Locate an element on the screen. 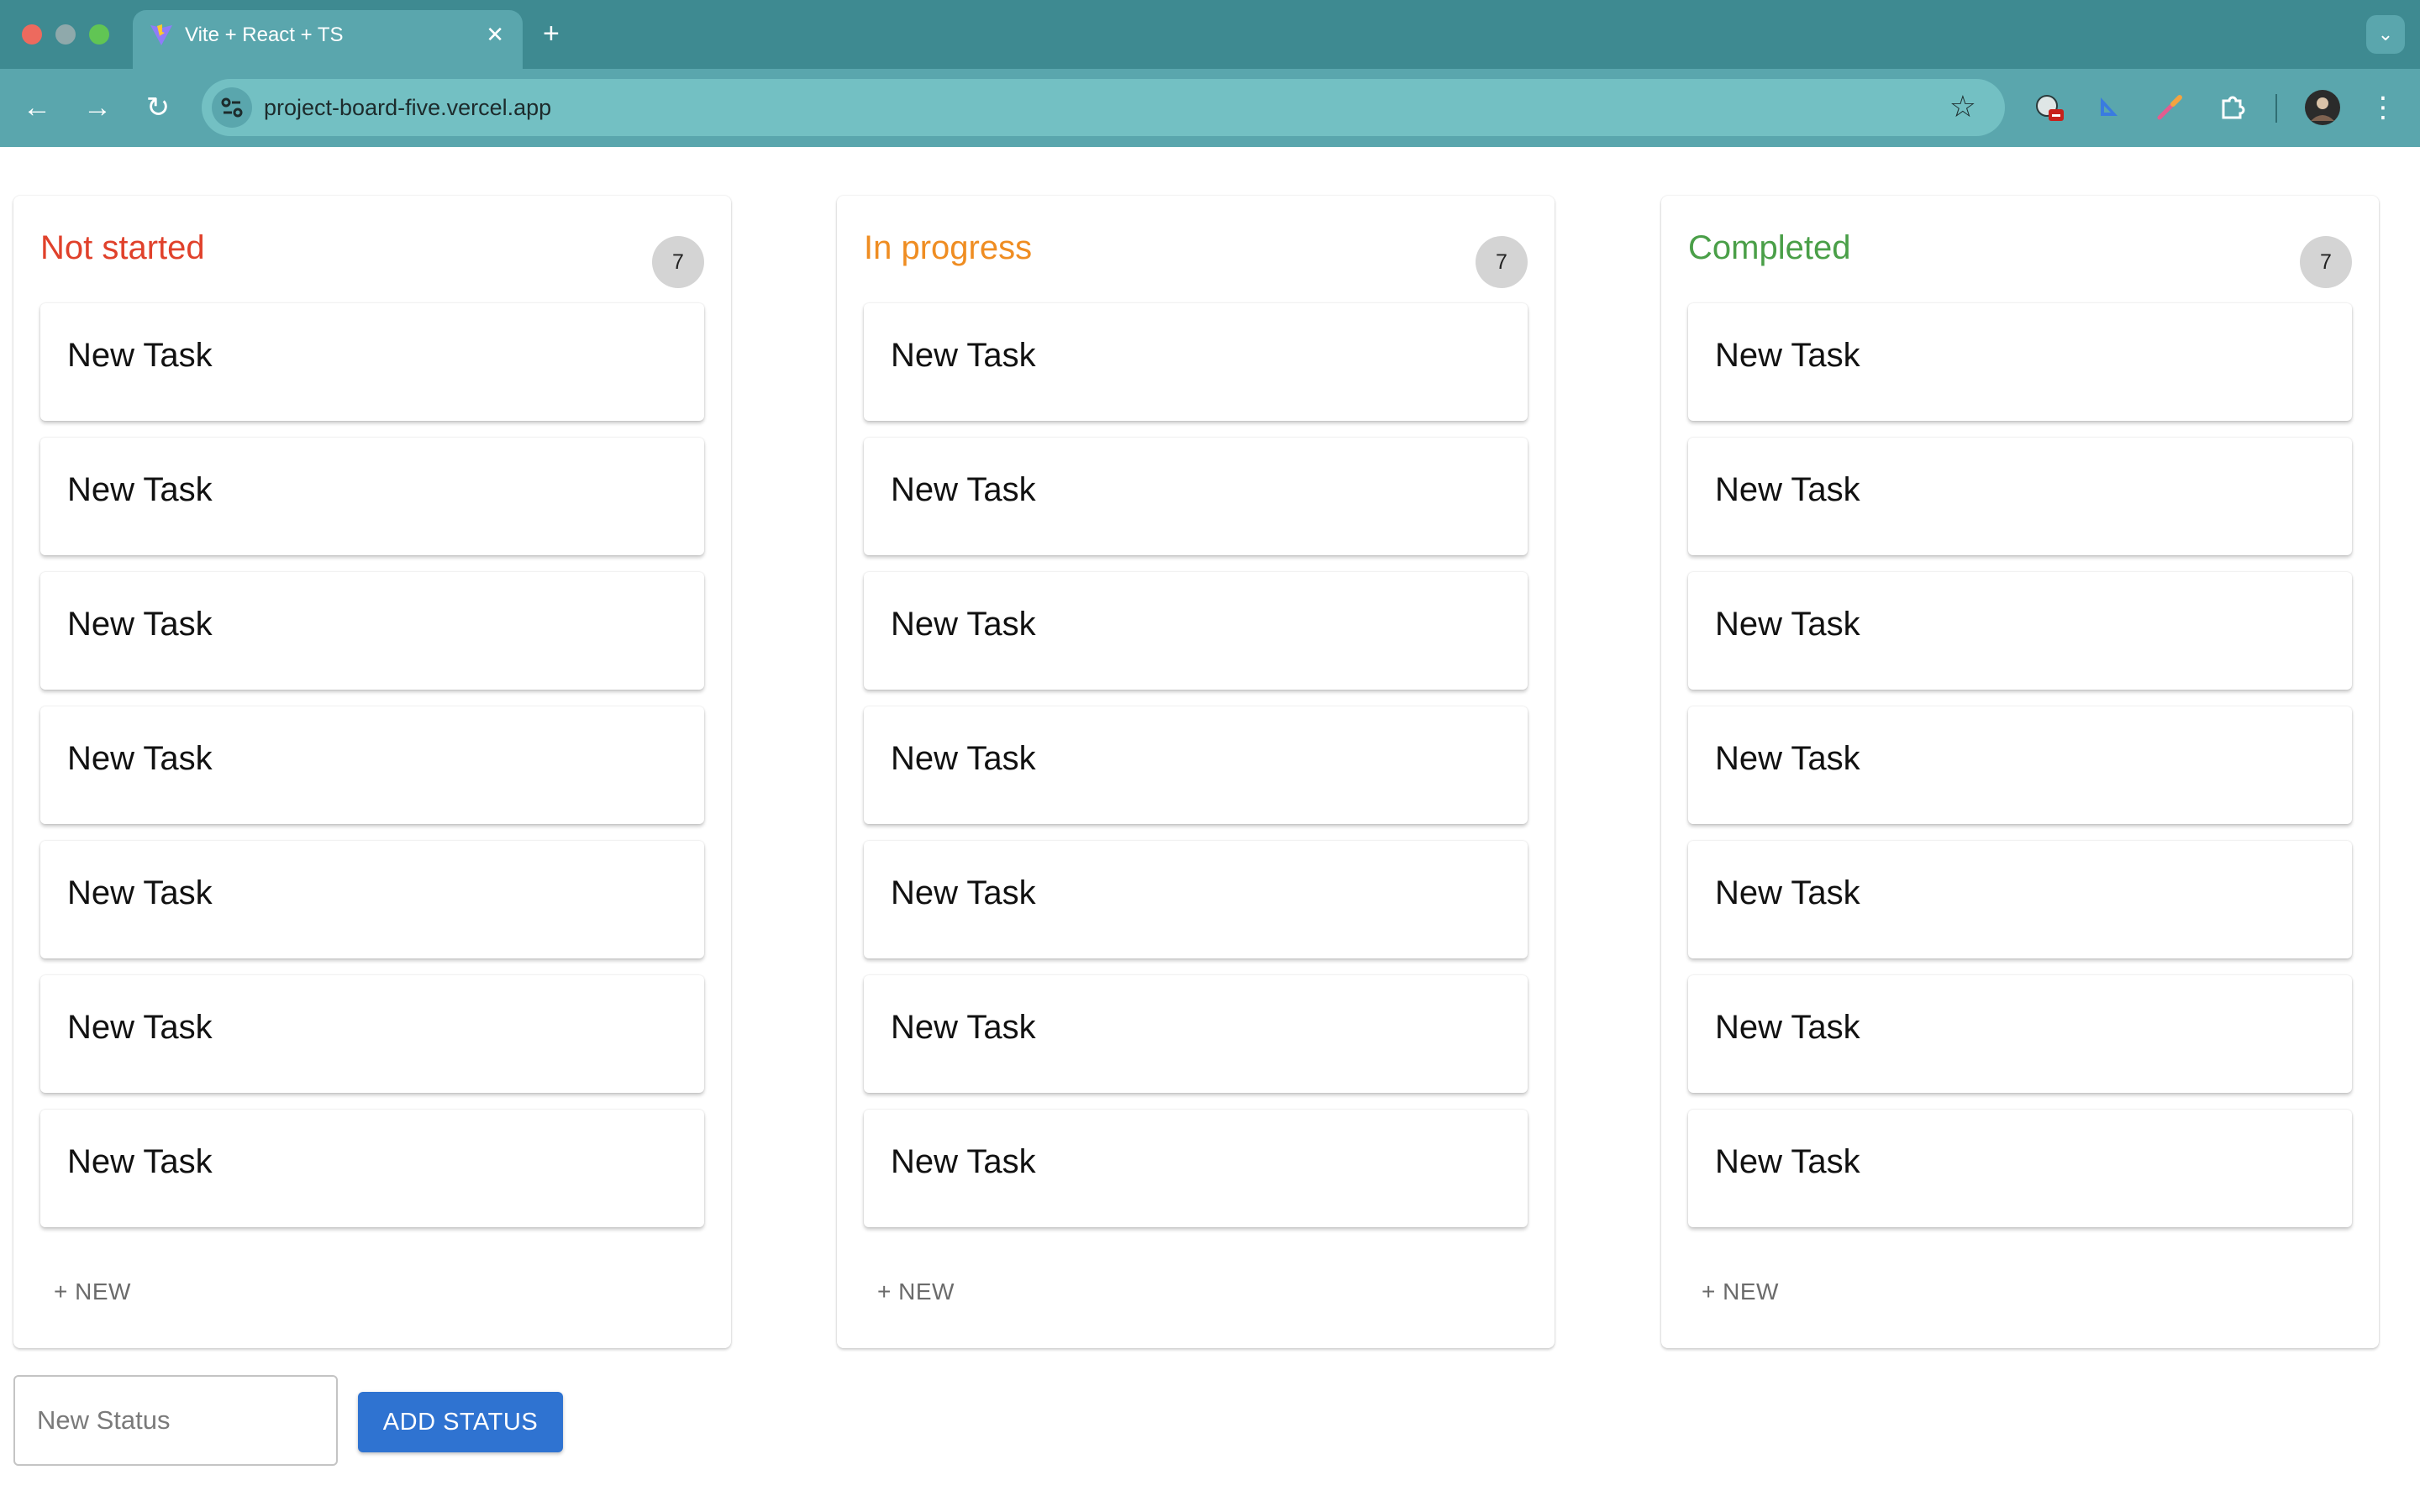 The width and height of the screenshot is (2420, 1512). add-status-button: ADD STATUS is located at coordinates (461, 1422).